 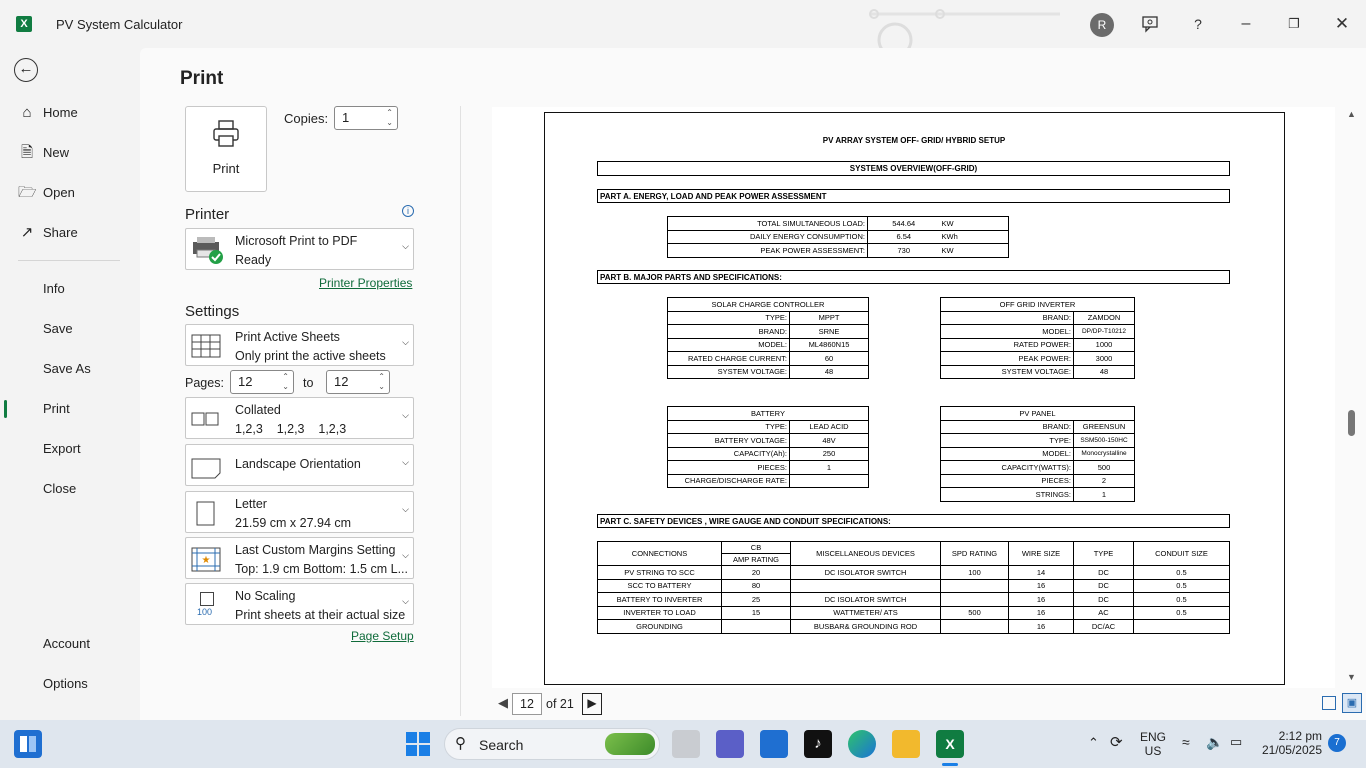 What do you see at coordinates (299, 512) in the screenshot?
I see `paper-size-dropdown: Letter 21.59 cm x 27.94 cm ⌵` at bounding box center [299, 512].